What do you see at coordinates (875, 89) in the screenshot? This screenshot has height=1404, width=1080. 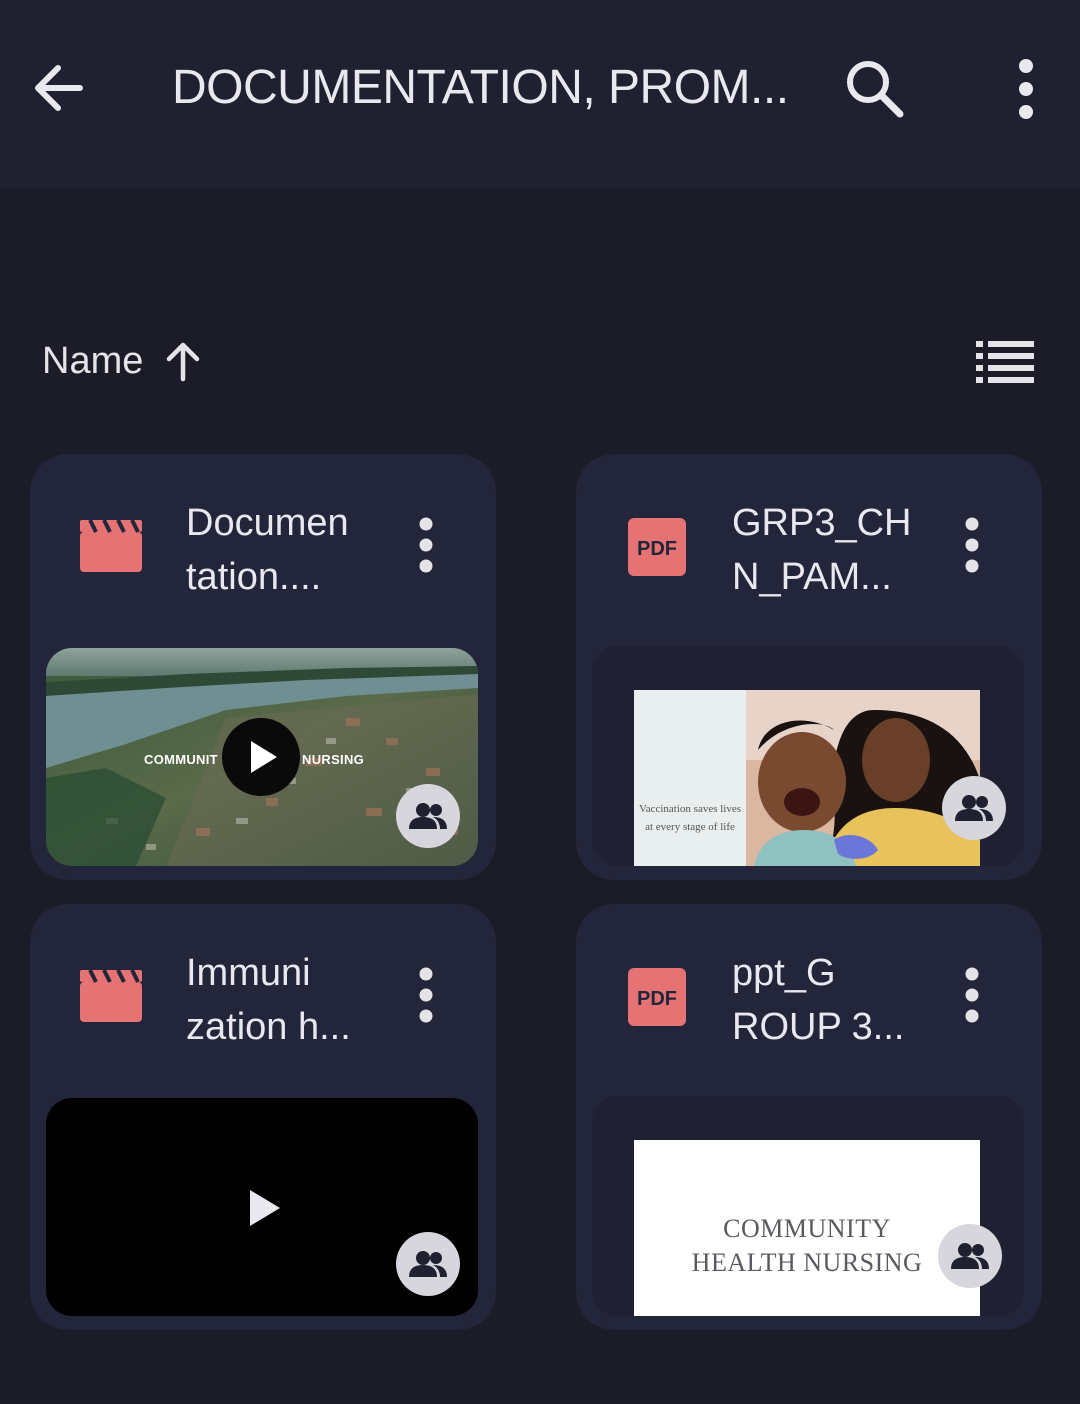 I see `search-icon` at bounding box center [875, 89].